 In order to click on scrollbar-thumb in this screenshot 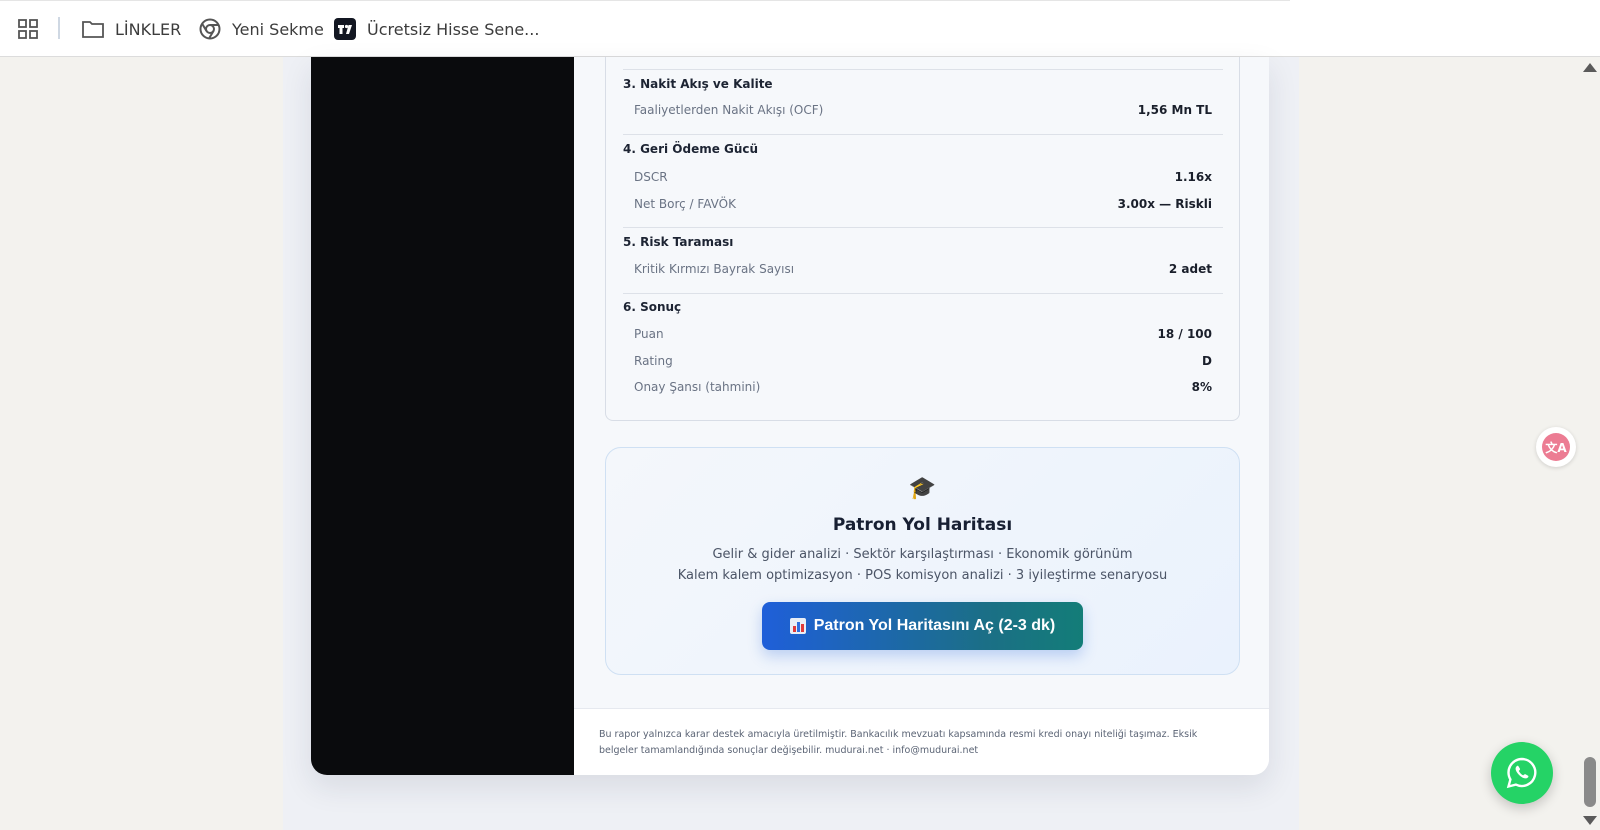, I will do `click(1590, 782)`.